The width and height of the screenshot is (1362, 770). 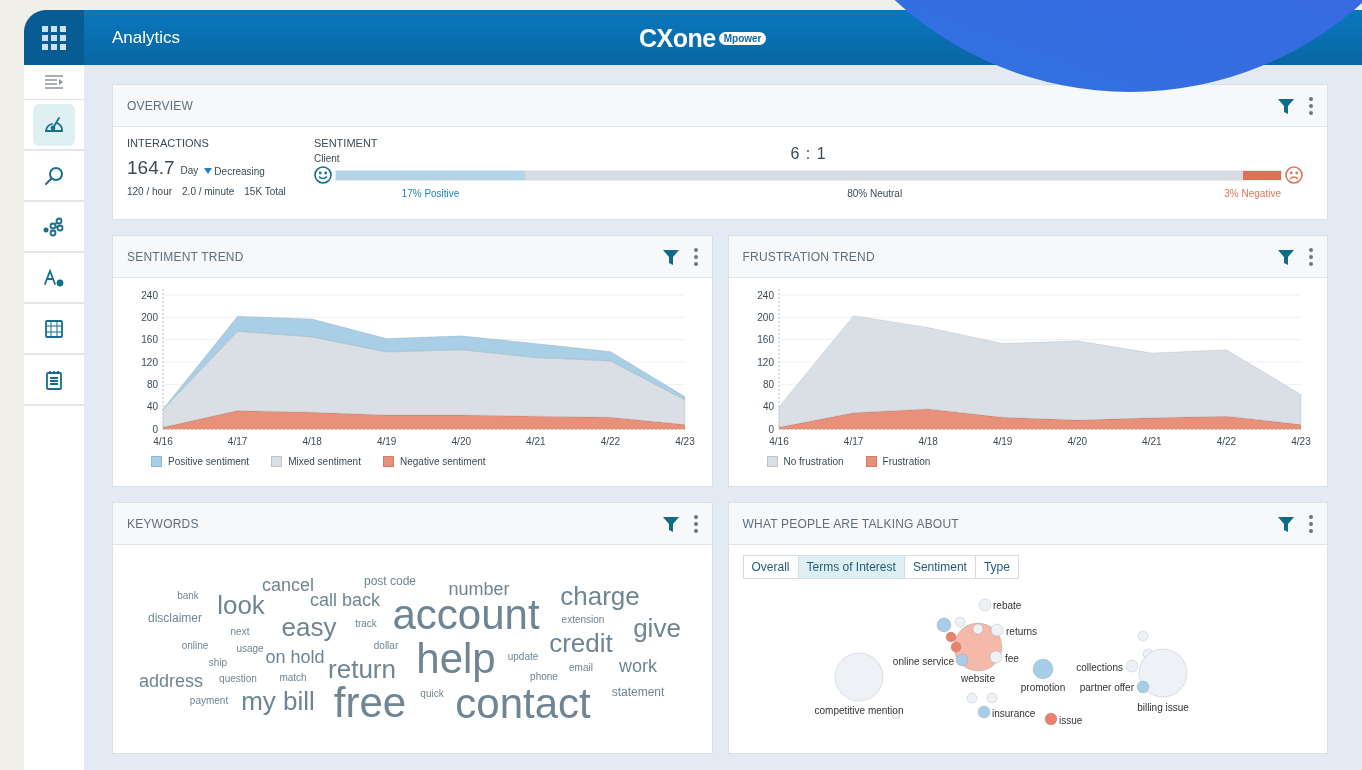 I want to click on segment-label: 3% Negative, so click(x=1252, y=193).